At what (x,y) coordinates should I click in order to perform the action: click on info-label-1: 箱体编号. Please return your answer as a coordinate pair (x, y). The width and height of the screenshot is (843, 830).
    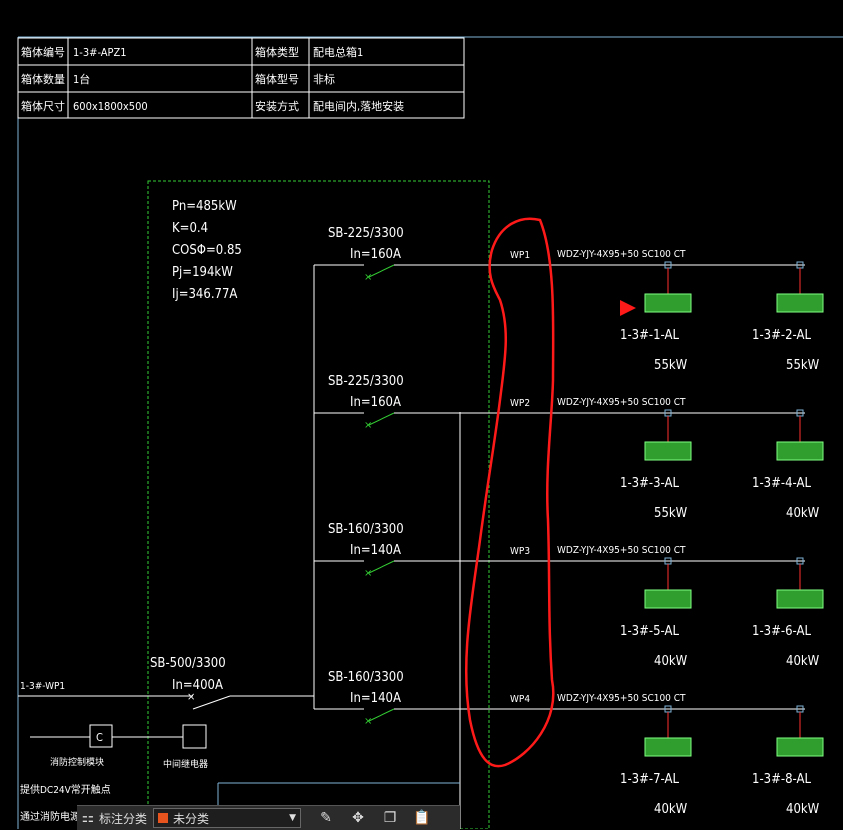
    Looking at the image, I should click on (43, 52).